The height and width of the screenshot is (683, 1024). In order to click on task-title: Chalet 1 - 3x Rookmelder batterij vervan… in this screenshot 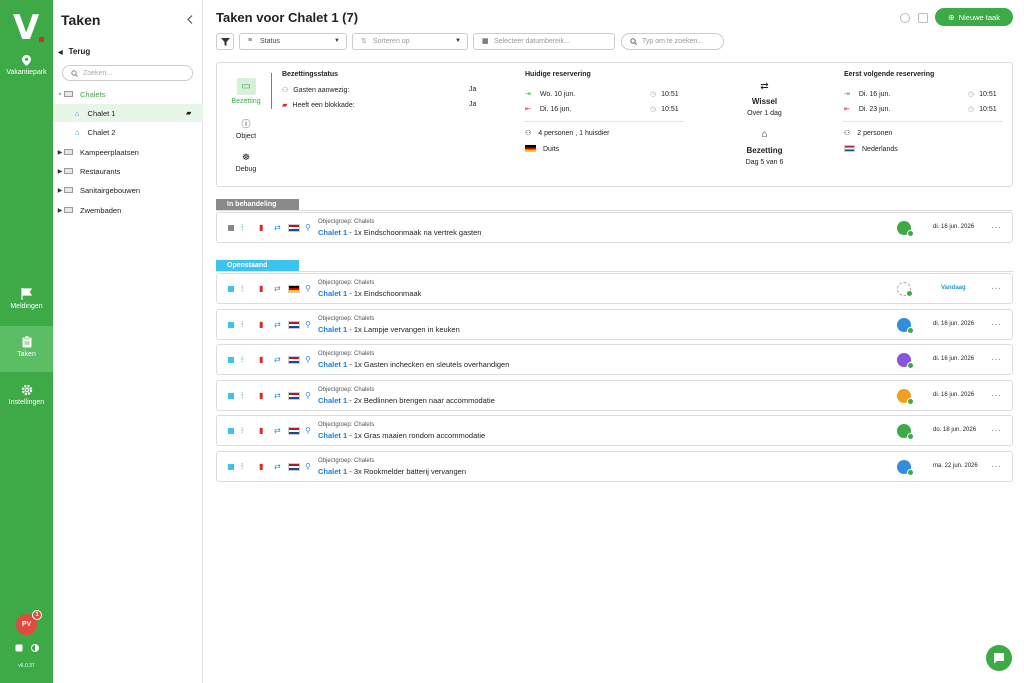, I will do `click(392, 471)`.